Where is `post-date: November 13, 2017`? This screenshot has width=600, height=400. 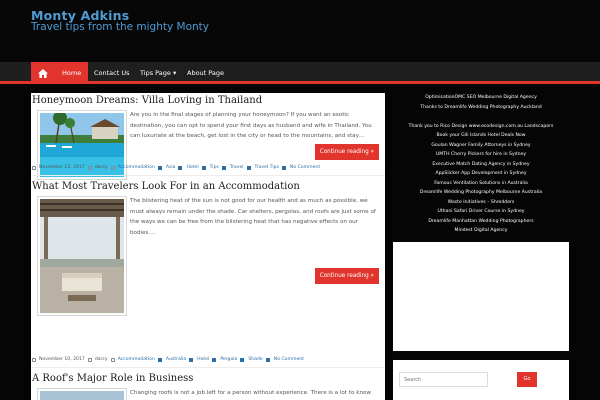
post-date: November 13, 2017 is located at coordinates (62, 167).